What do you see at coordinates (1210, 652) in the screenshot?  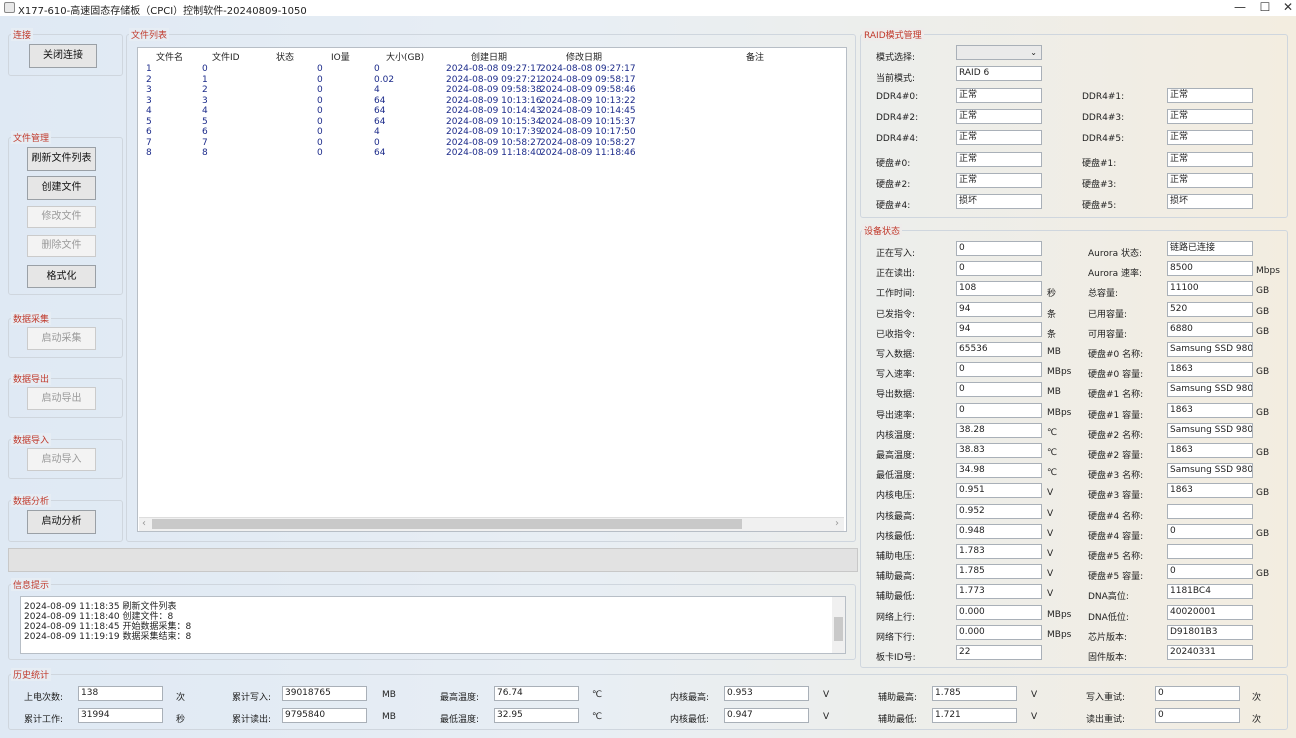 I see `device-status-field: 20240331` at bounding box center [1210, 652].